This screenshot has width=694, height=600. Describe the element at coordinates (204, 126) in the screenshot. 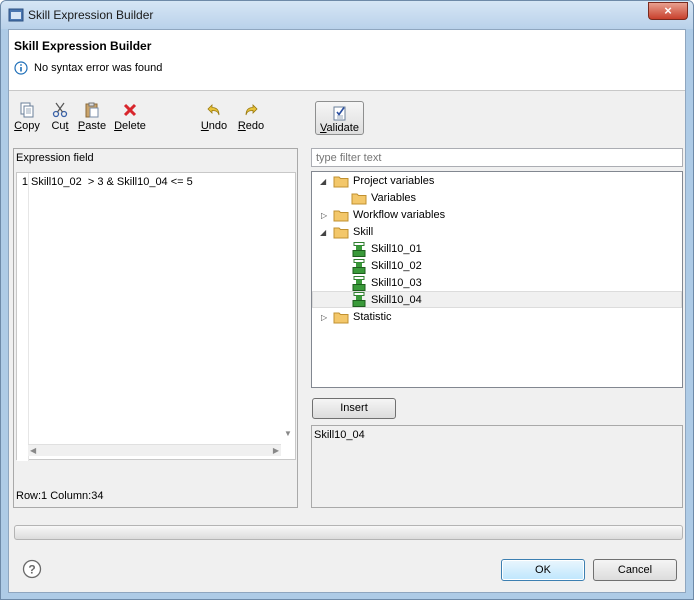

I see `undo-mnemonic: U` at that location.